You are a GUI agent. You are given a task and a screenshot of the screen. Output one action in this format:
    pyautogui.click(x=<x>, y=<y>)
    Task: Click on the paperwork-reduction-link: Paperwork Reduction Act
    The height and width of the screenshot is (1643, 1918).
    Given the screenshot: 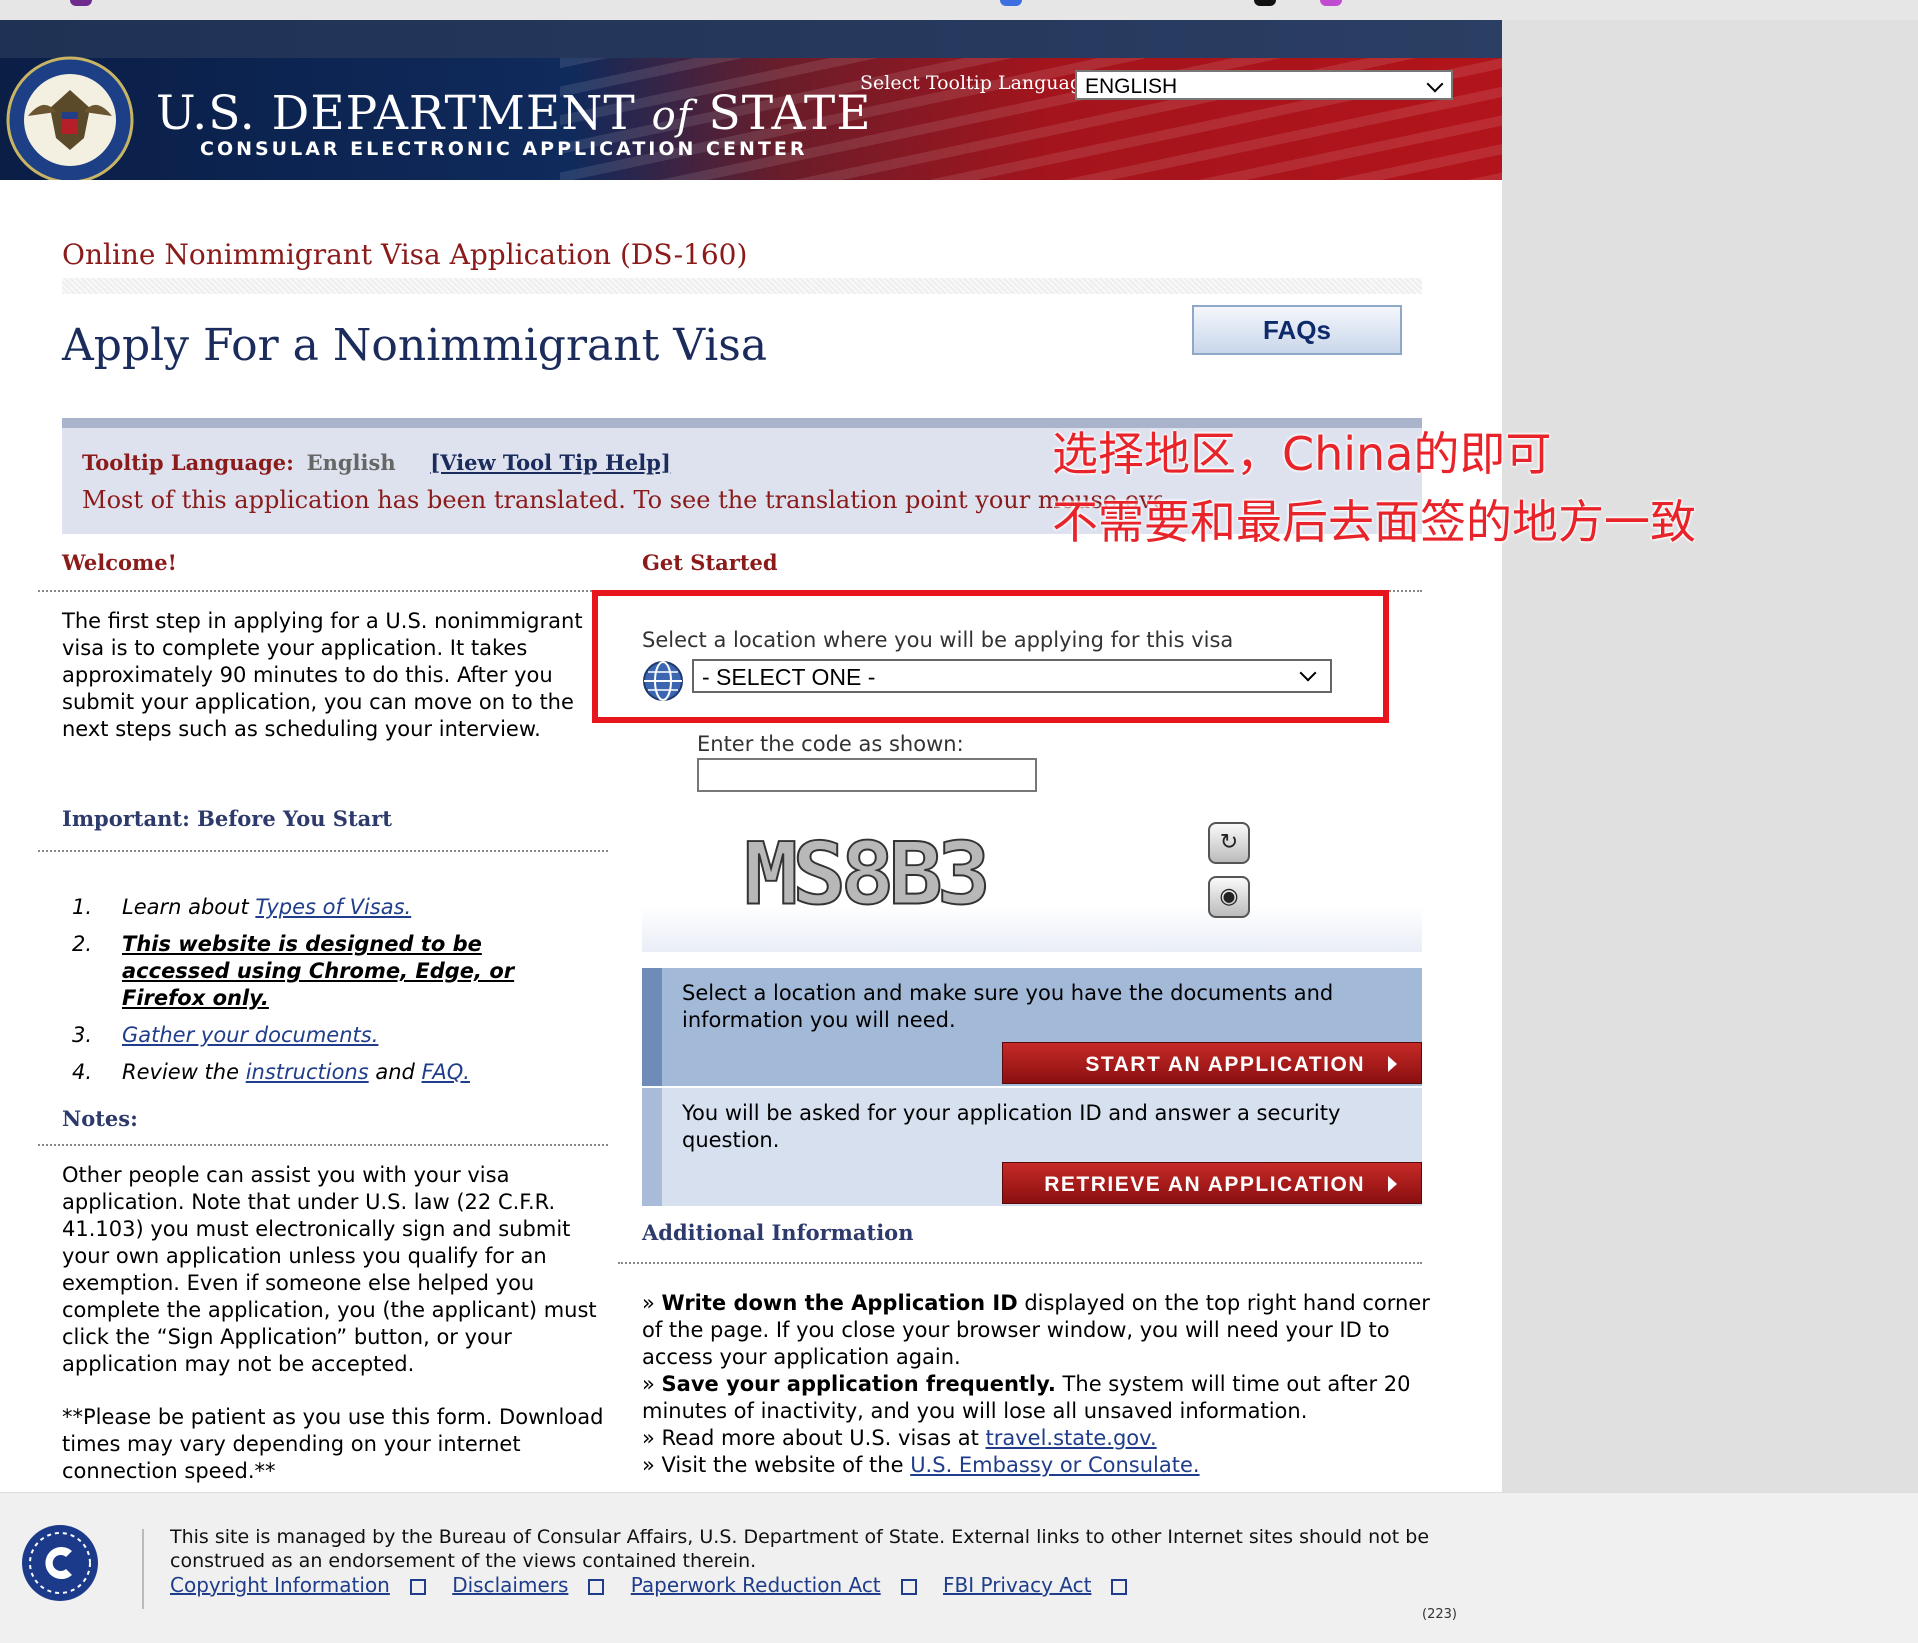 What is the action you would take?
    pyautogui.click(x=756, y=1585)
    